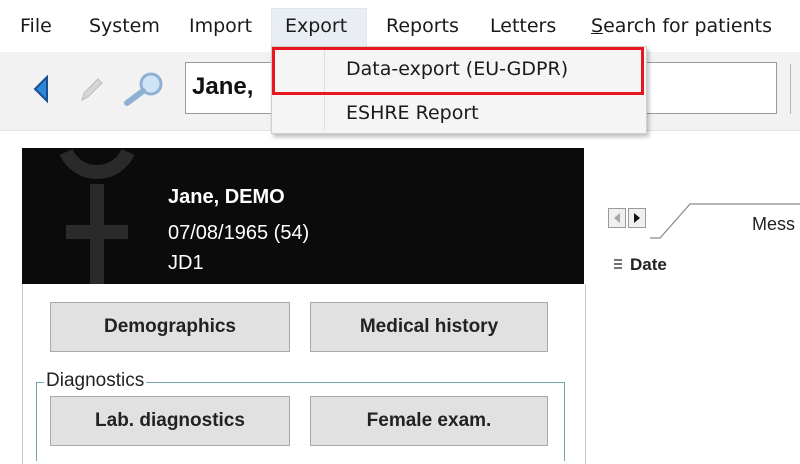 The width and height of the screenshot is (800, 464). I want to click on find-patient-button, so click(146, 89).